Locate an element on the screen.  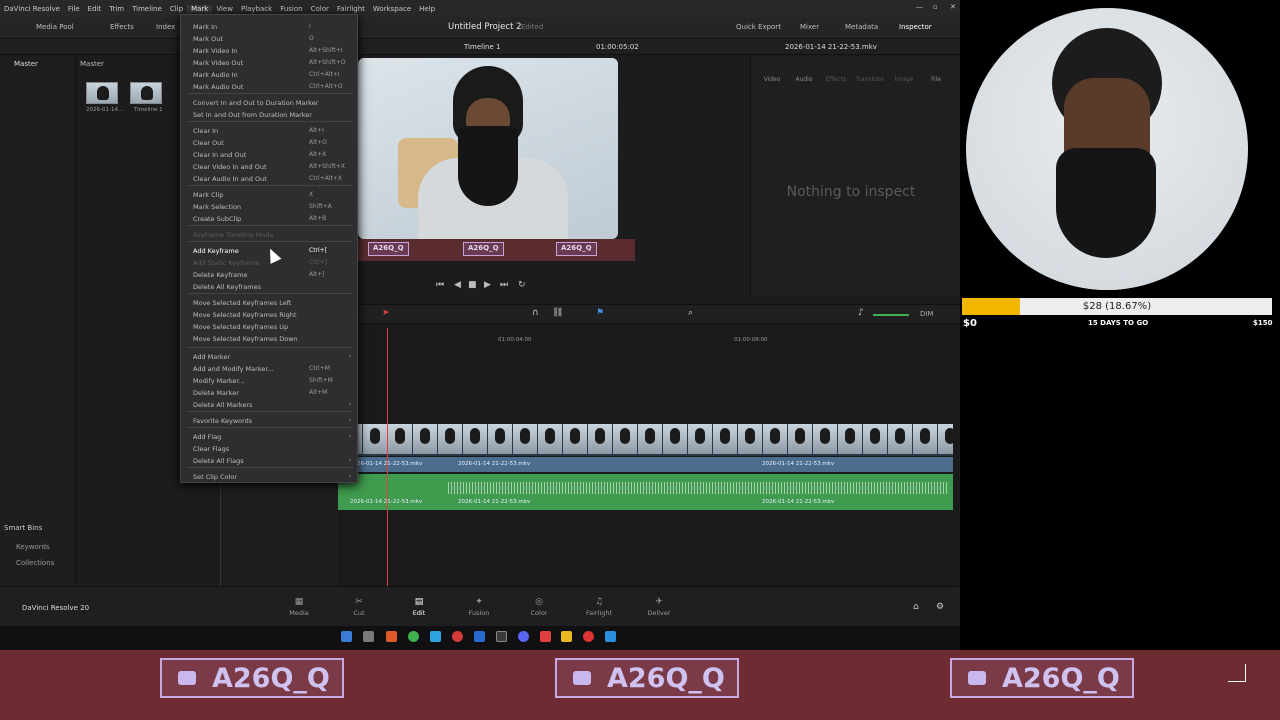
telegram-icon is located at coordinates (435, 636).